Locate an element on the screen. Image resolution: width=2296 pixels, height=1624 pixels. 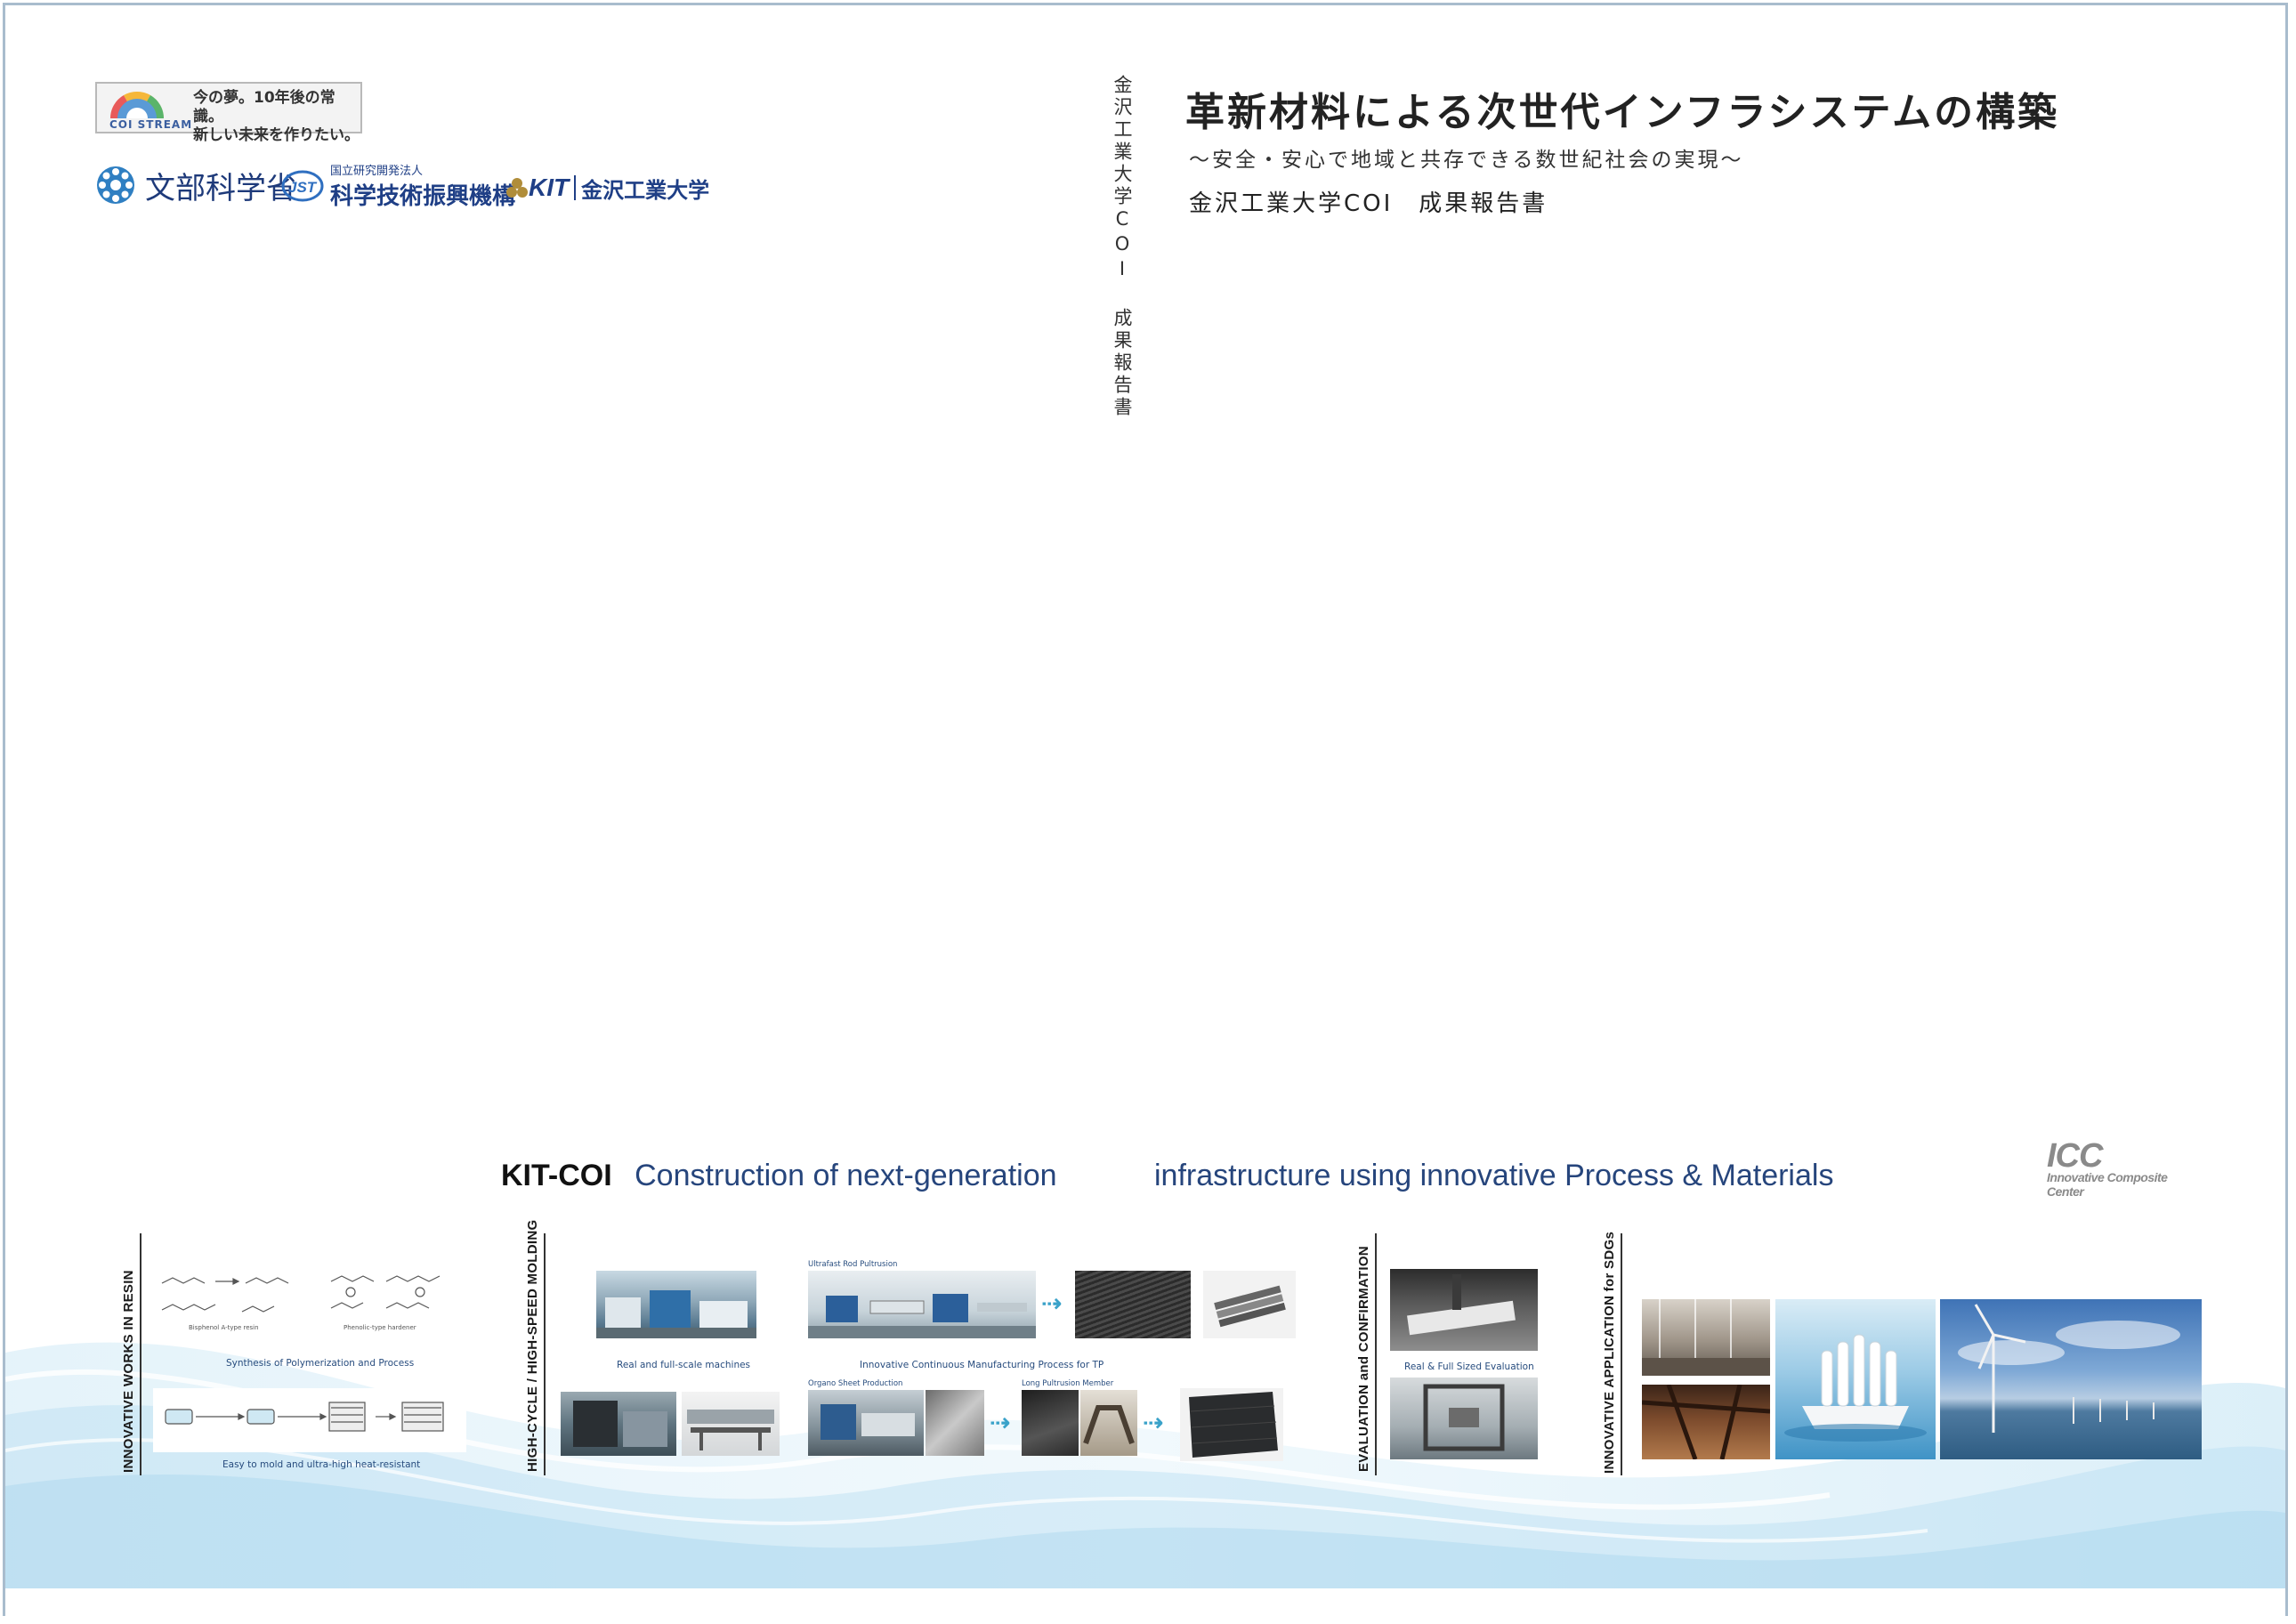
coi-slogan-line2: 新しい未来を作りたい。 is located at coordinates (276, 135).